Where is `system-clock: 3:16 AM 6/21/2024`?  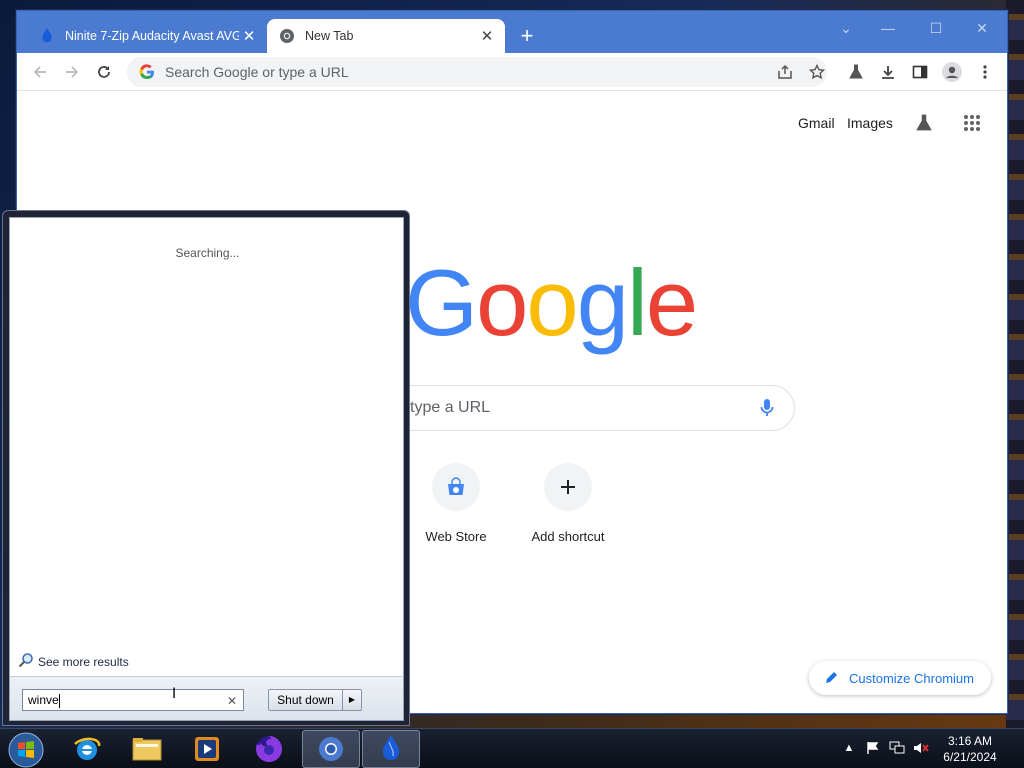 system-clock: 3:16 AM 6/21/2024 is located at coordinates (970, 749).